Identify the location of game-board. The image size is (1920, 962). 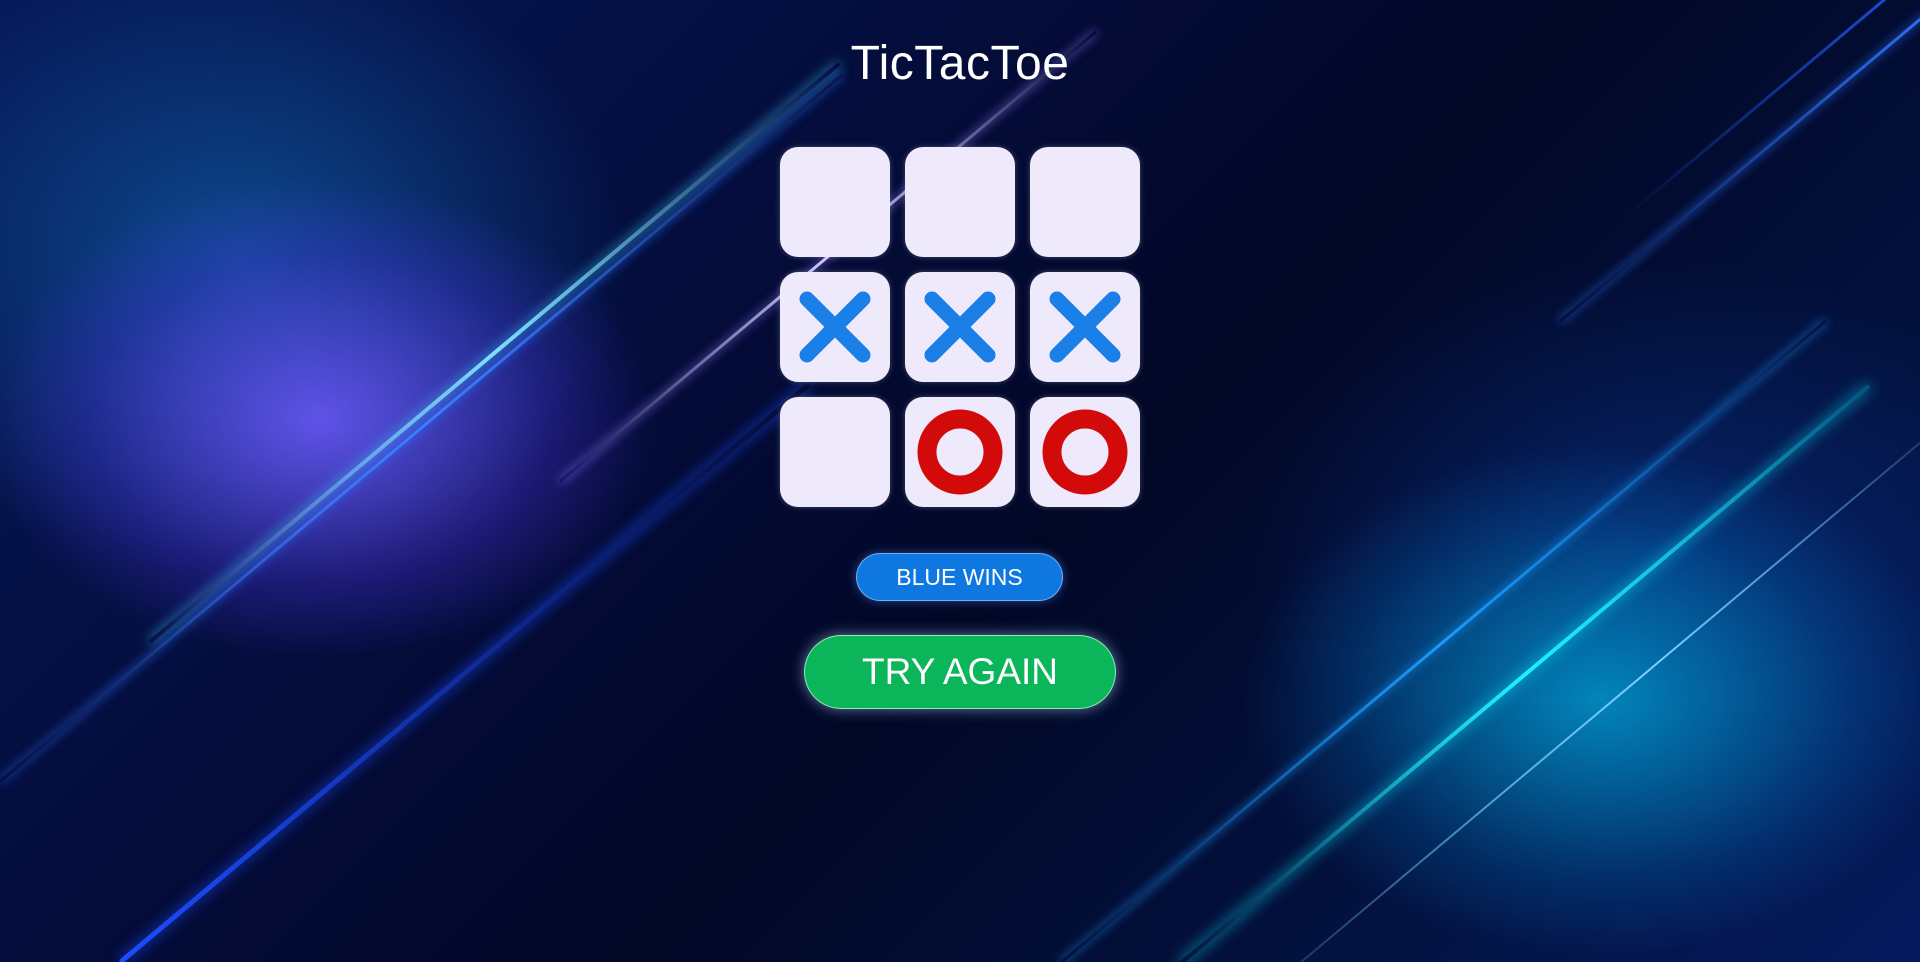
(960, 327).